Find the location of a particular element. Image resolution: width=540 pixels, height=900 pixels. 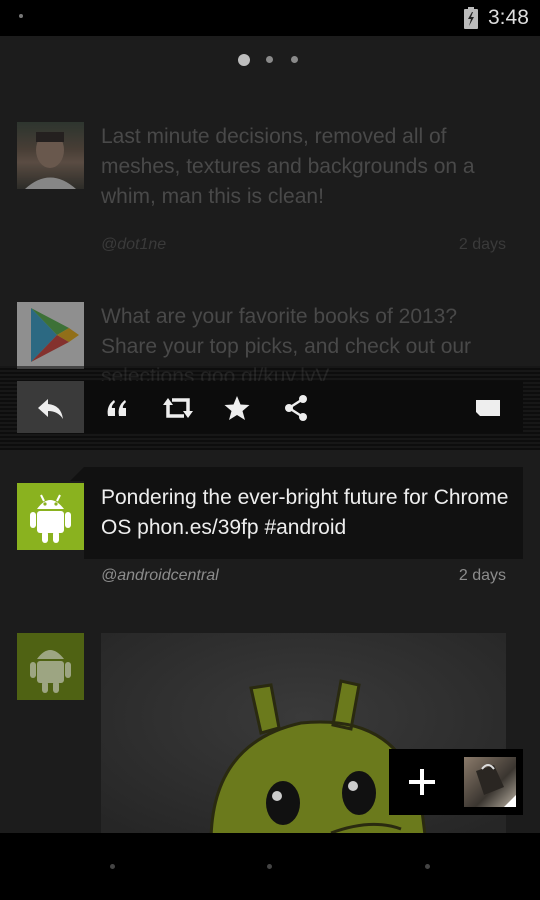

retweet-icon is located at coordinates (178, 408).